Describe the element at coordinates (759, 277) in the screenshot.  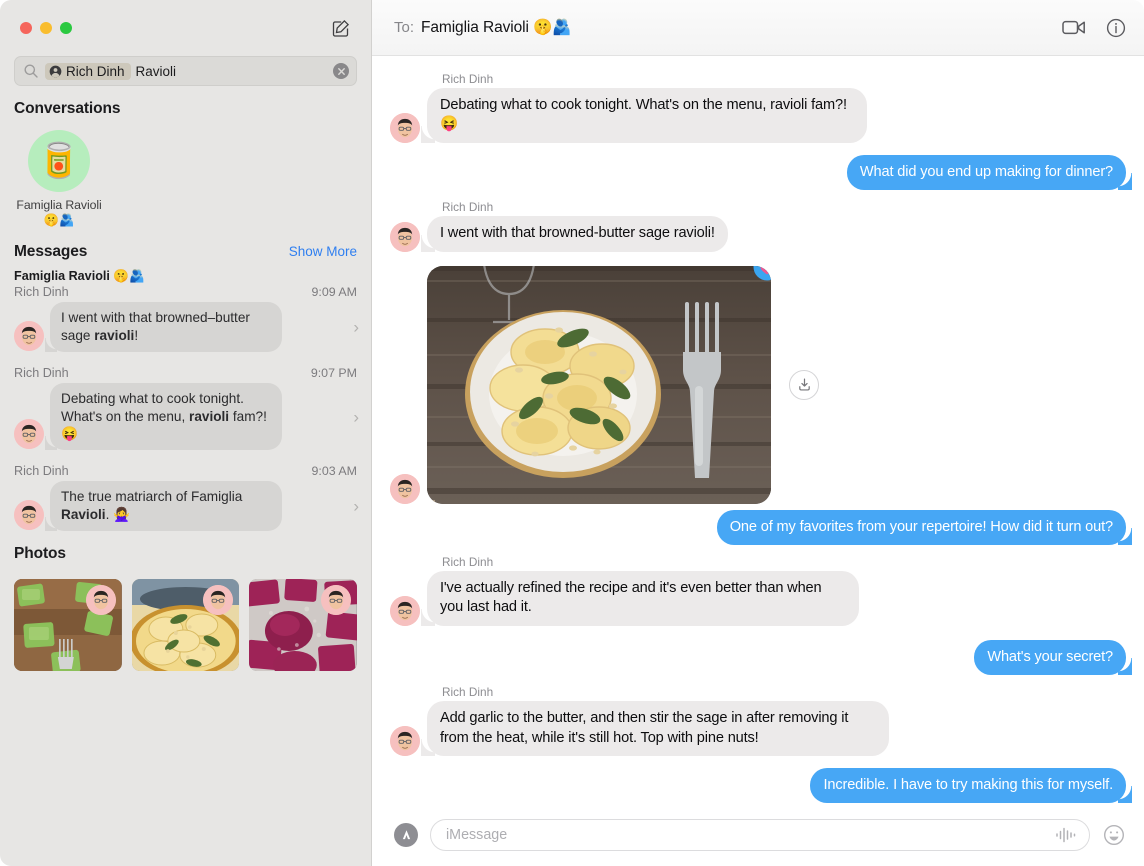
I see `tapback-heart-reaction` at that location.